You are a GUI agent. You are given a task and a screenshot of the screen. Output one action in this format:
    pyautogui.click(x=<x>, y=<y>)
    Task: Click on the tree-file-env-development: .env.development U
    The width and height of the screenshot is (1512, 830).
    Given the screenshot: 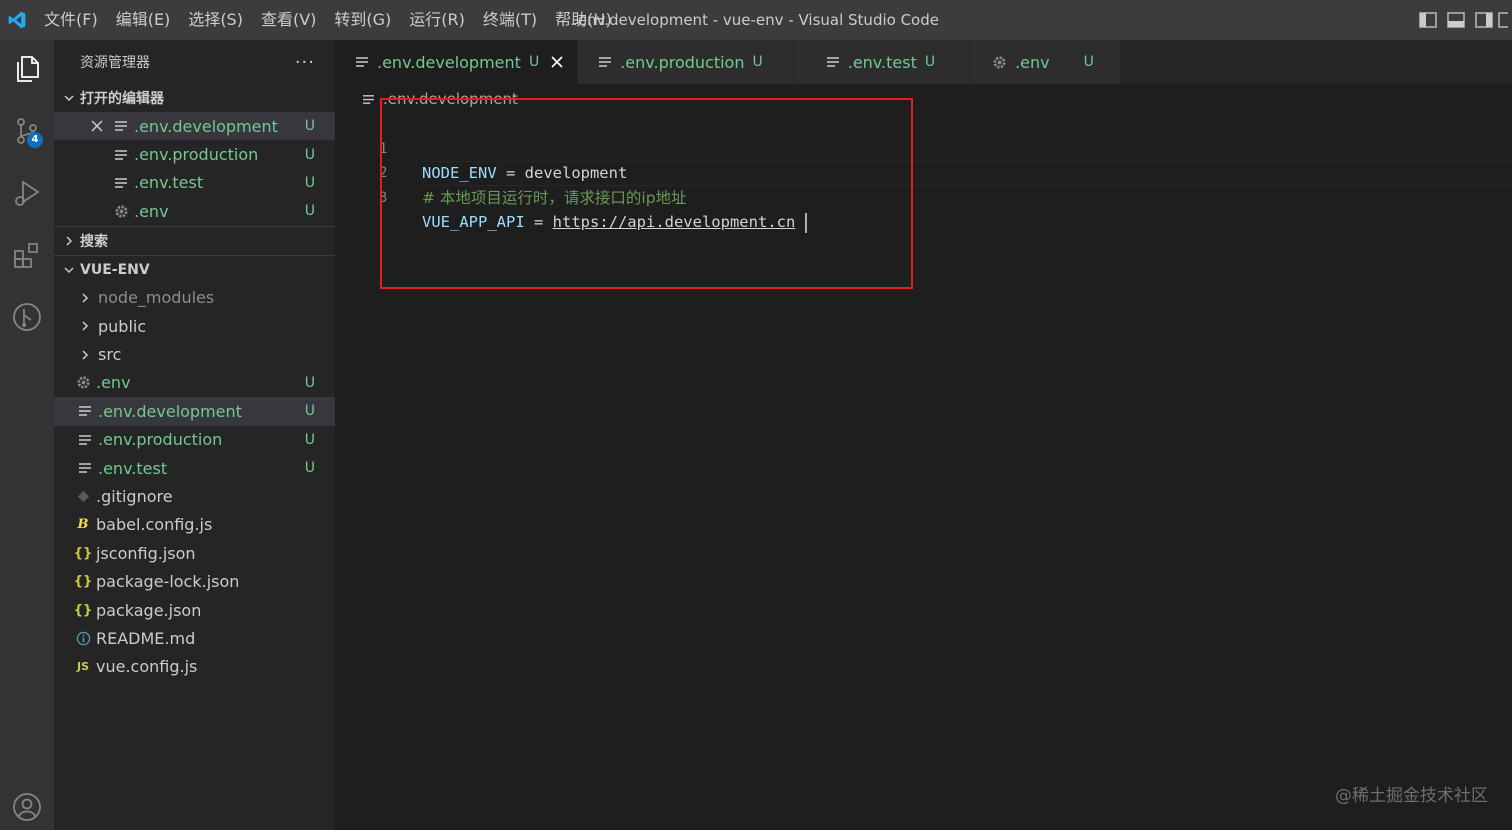 What is the action you would take?
    pyautogui.click(x=194, y=411)
    